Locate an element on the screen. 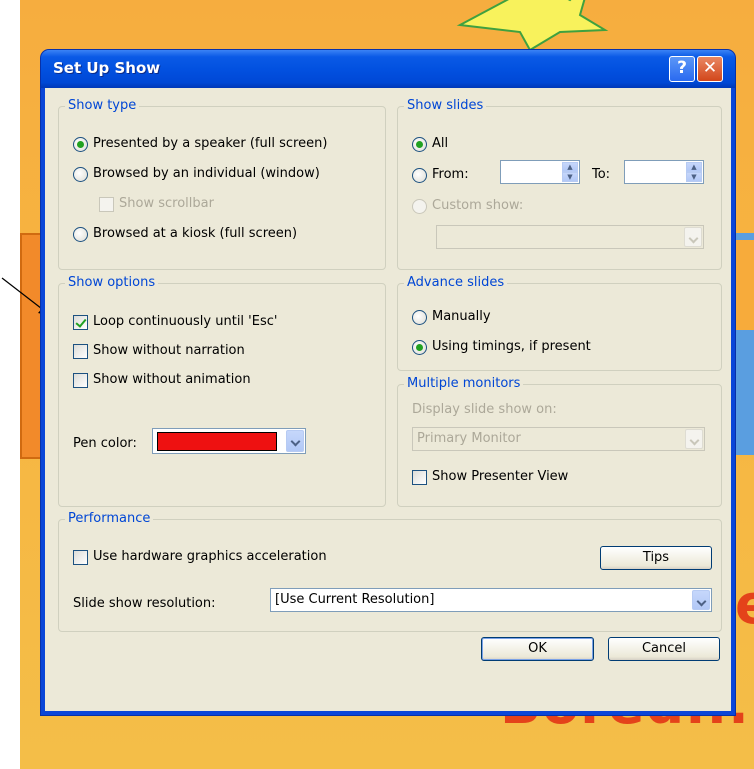  pen-color-swatch is located at coordinates (217, 441).